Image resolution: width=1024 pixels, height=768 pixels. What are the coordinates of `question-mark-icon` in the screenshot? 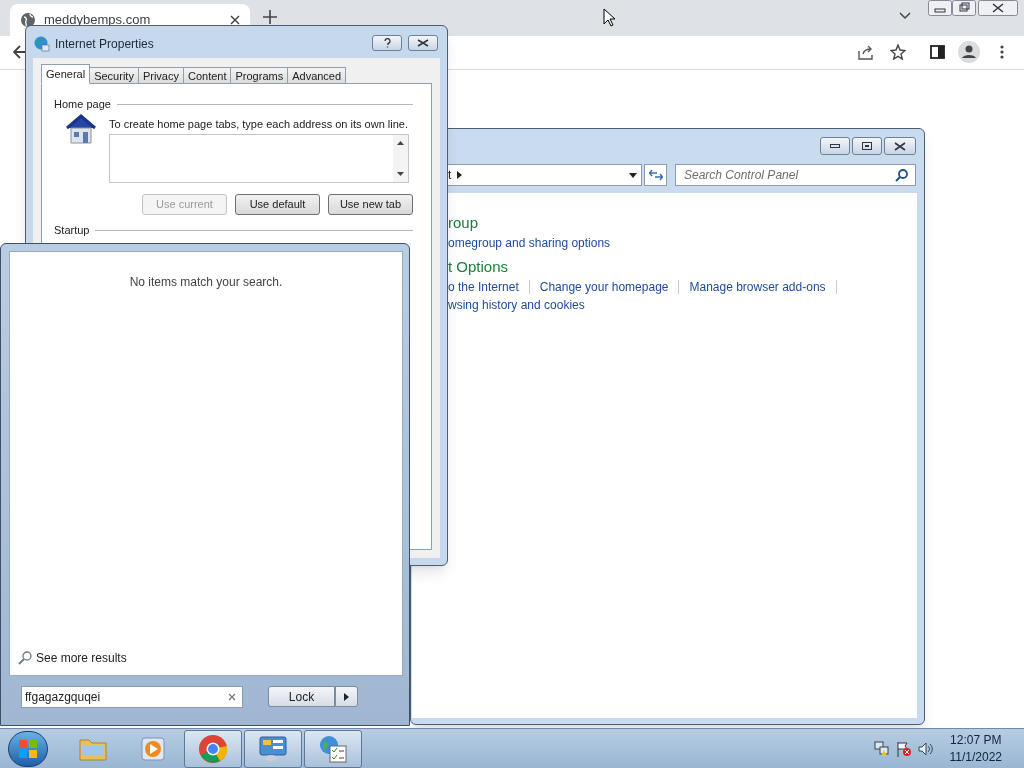 It's located at (387, 43).